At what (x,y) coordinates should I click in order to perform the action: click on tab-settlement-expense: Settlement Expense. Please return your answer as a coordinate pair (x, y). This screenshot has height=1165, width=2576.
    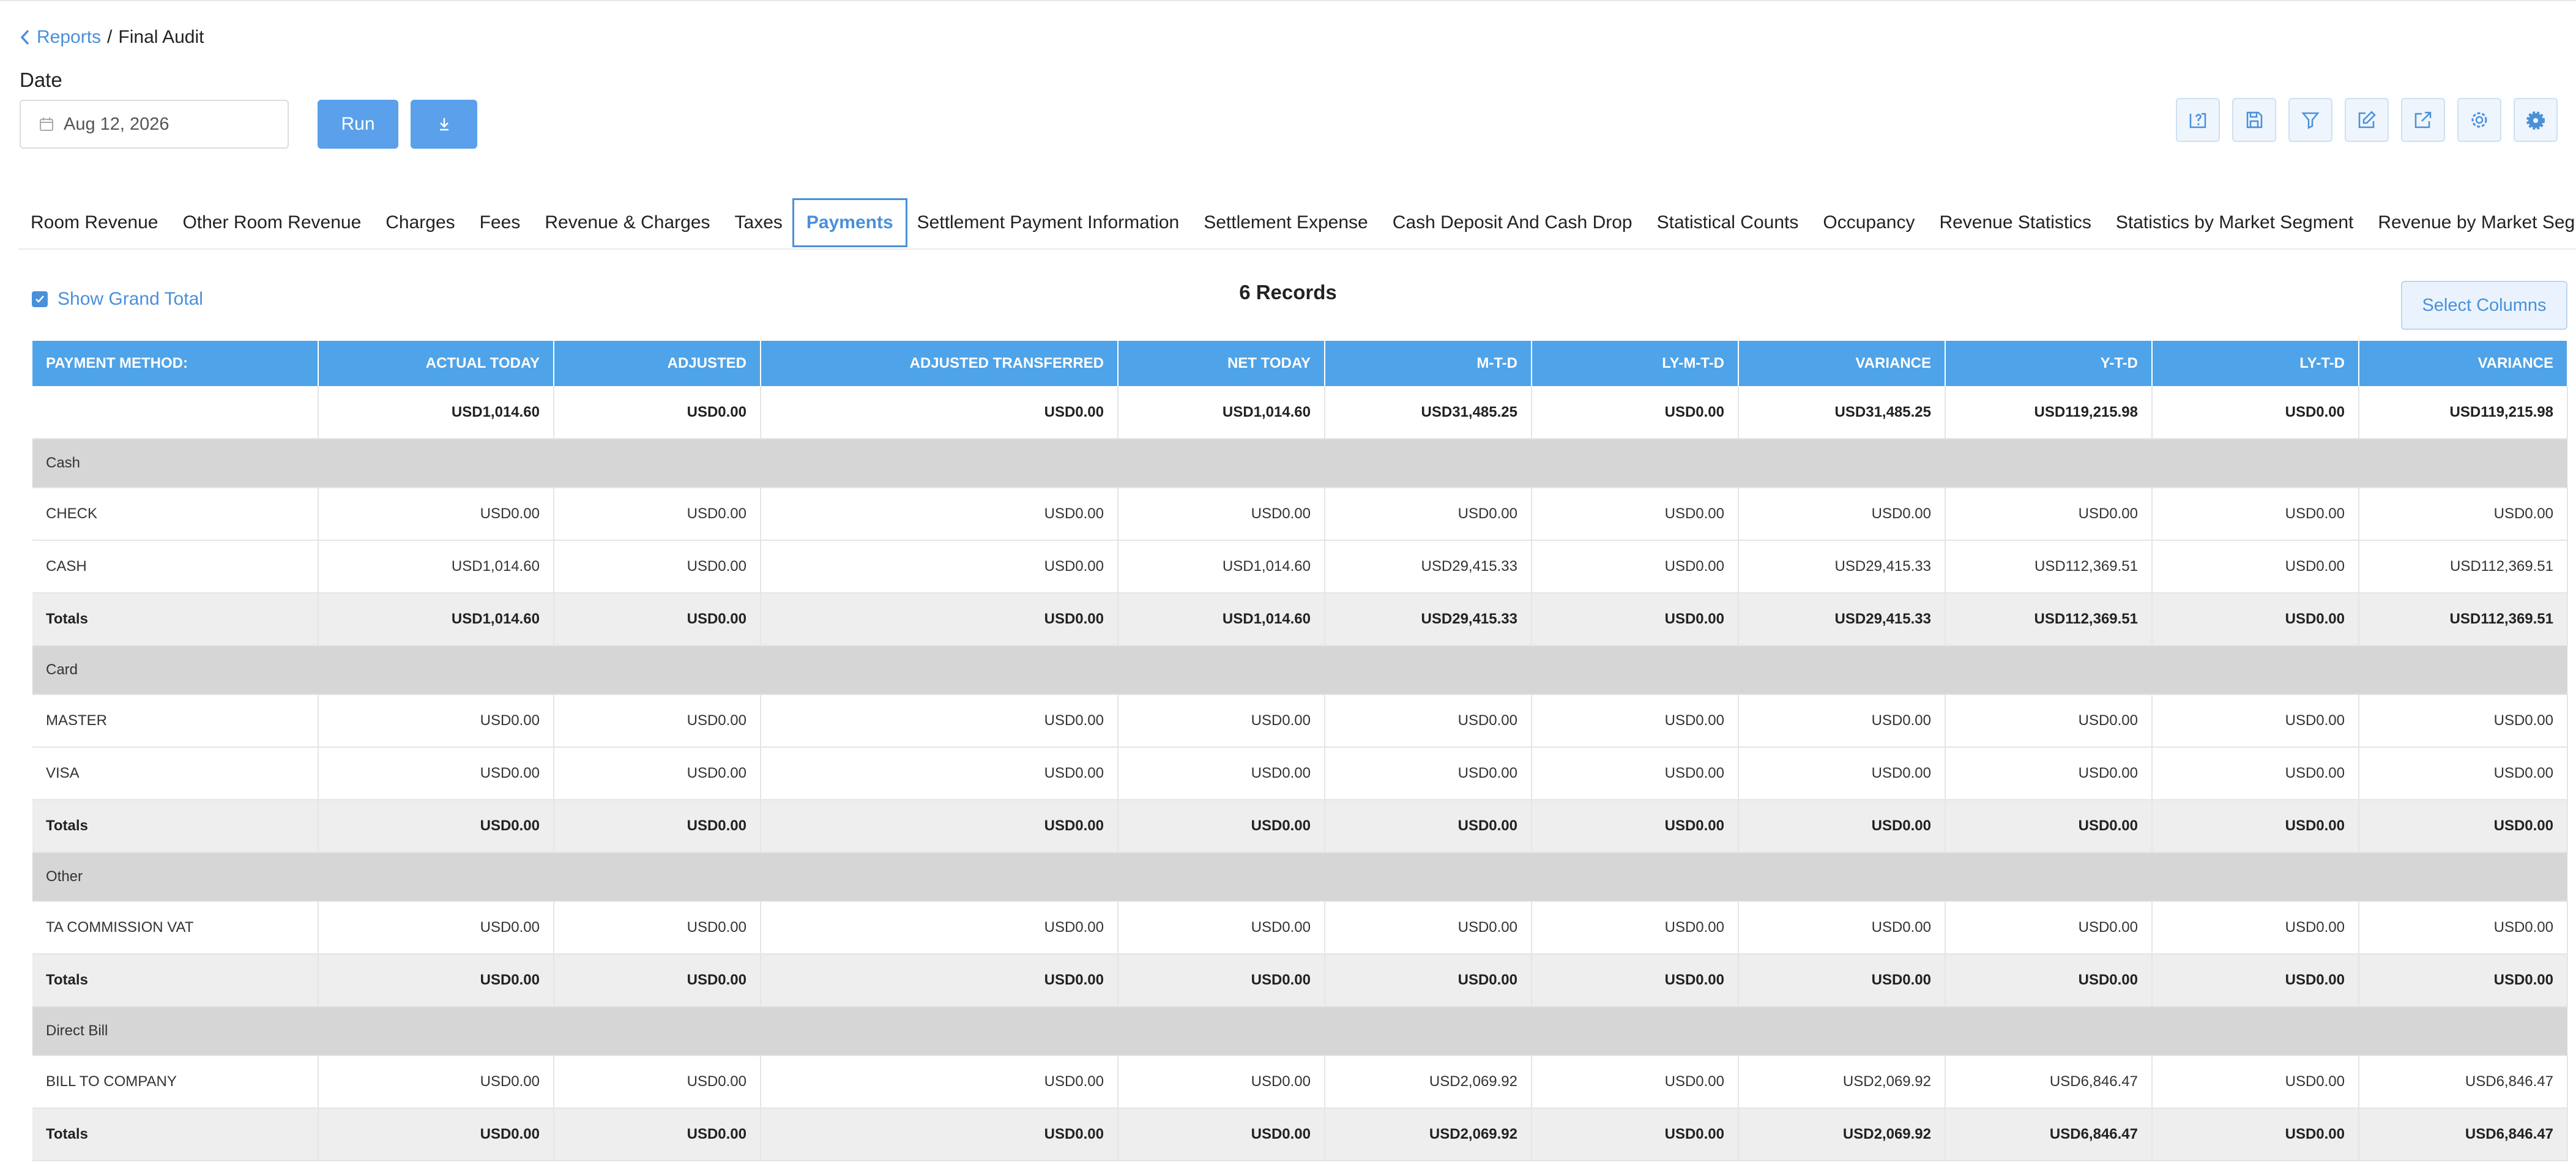
    Looking at the image, I should click on (1285, 222).